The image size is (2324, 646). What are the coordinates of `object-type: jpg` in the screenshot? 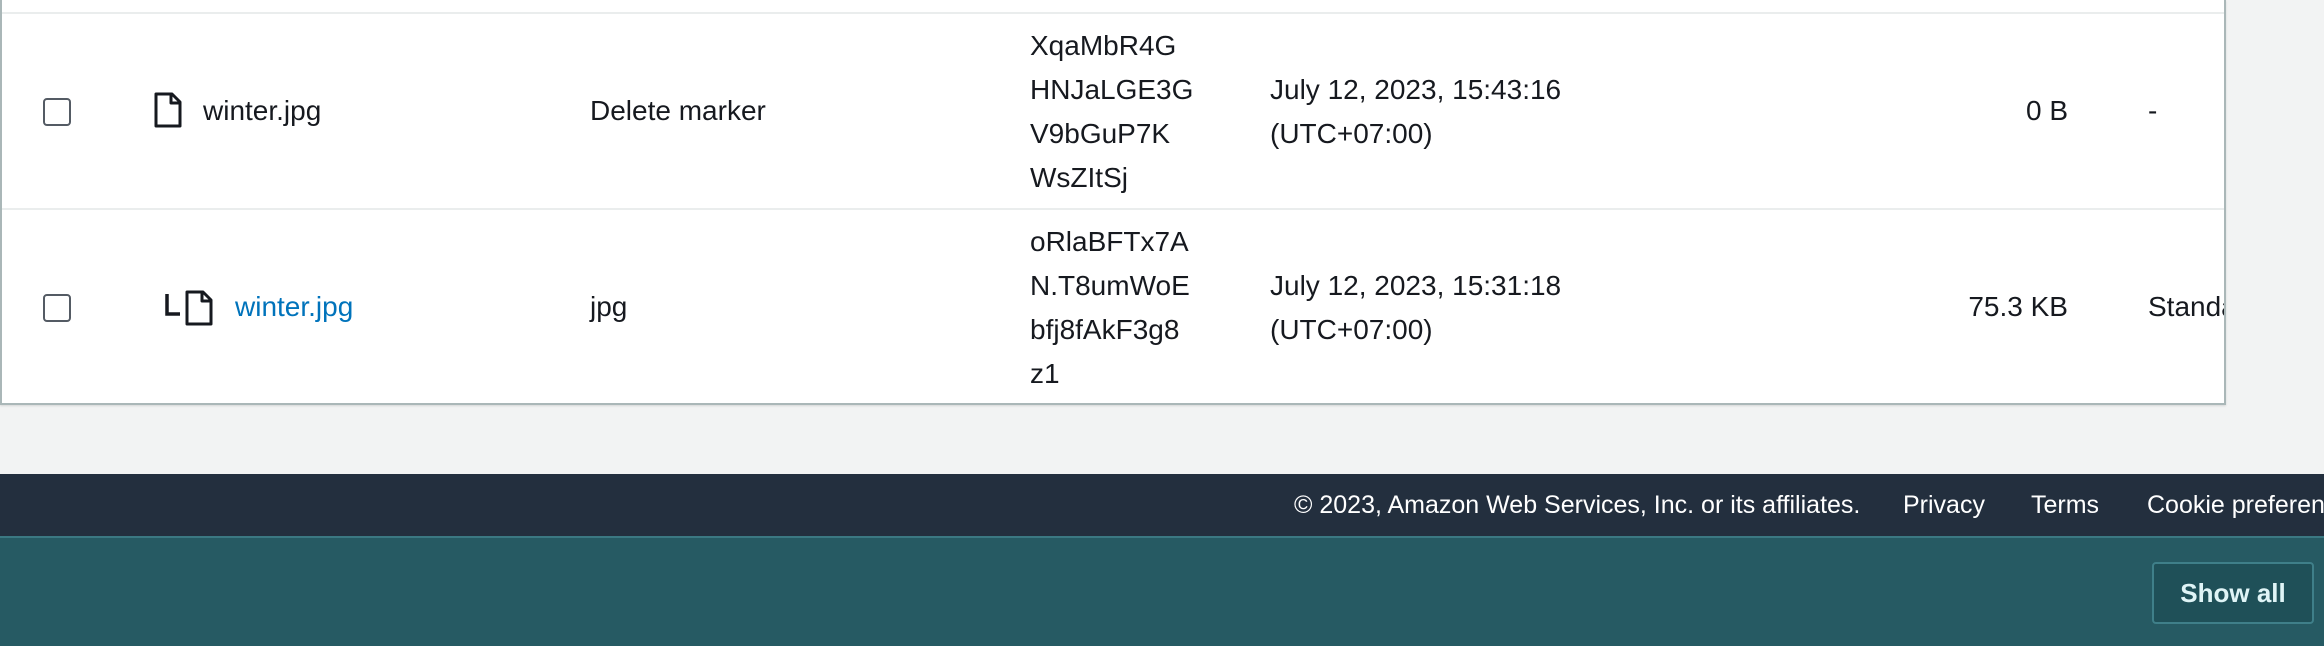 It's located at (609, 306).